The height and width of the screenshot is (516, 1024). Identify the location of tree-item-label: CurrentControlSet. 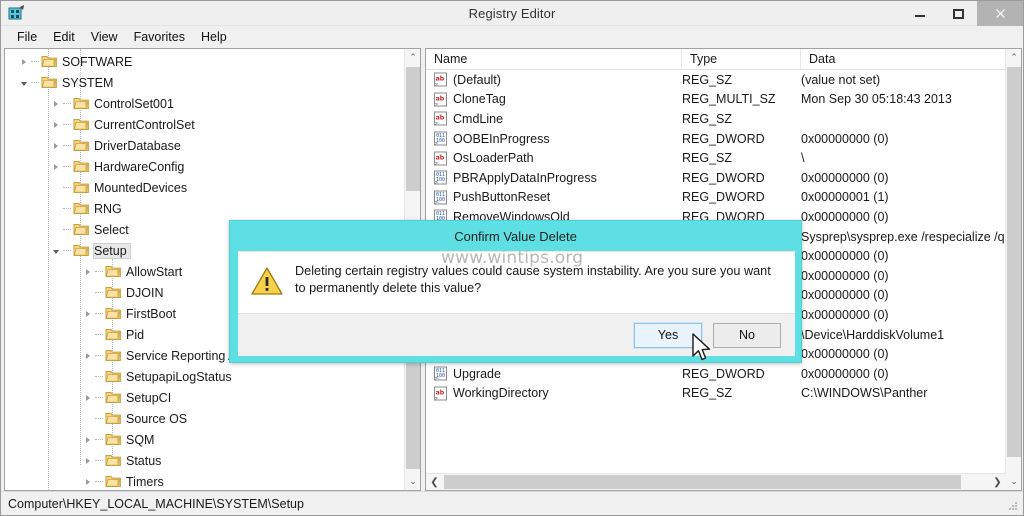
(144, 124).